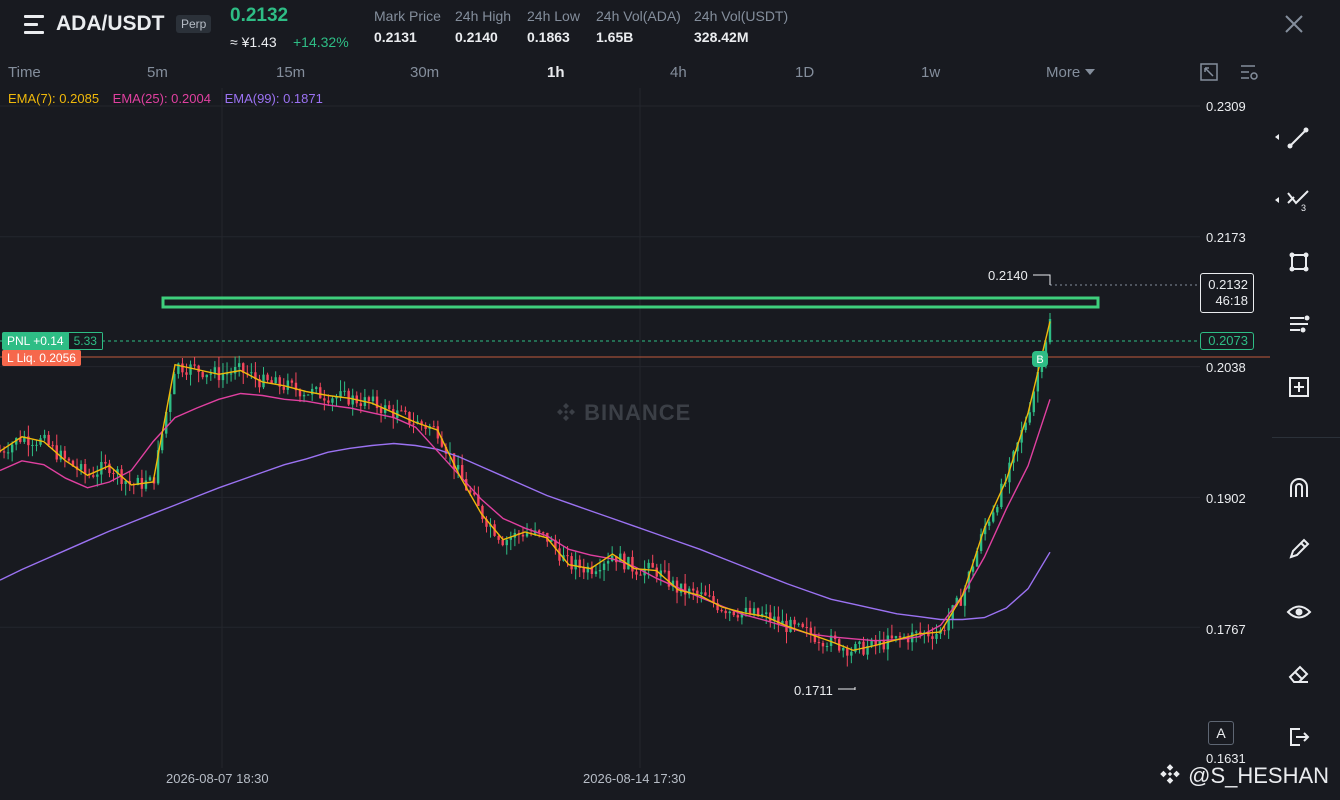  I want to click on high-marker-line, so click(1042, 279).